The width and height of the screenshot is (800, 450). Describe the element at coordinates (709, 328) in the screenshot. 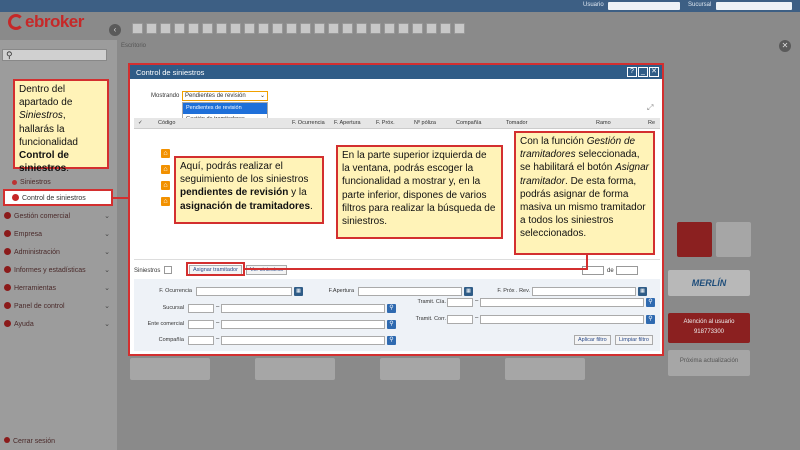

I see `contact-tile: Atención al usuario 918773300` at that location.